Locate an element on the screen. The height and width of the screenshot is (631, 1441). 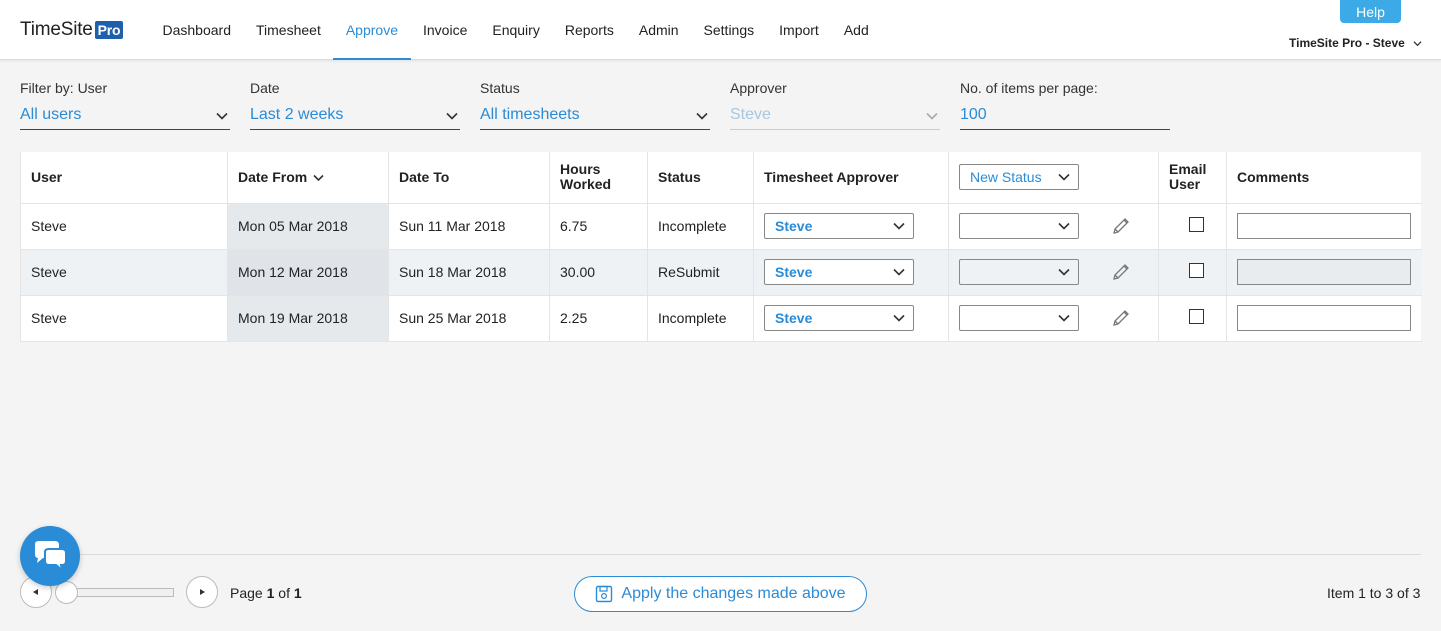
cell-date-to: Sun 18 Mar 2018 is located at coordinates (469, 271).